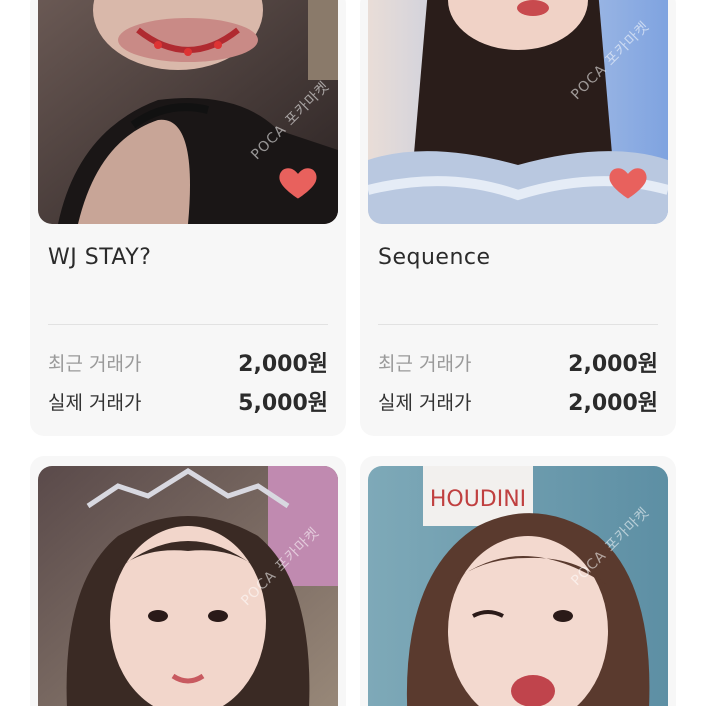 This screenshot has height=706, width=706. I want to click on photocard-image: HOUDINI POCA 포카마켓, so click(518, 586).